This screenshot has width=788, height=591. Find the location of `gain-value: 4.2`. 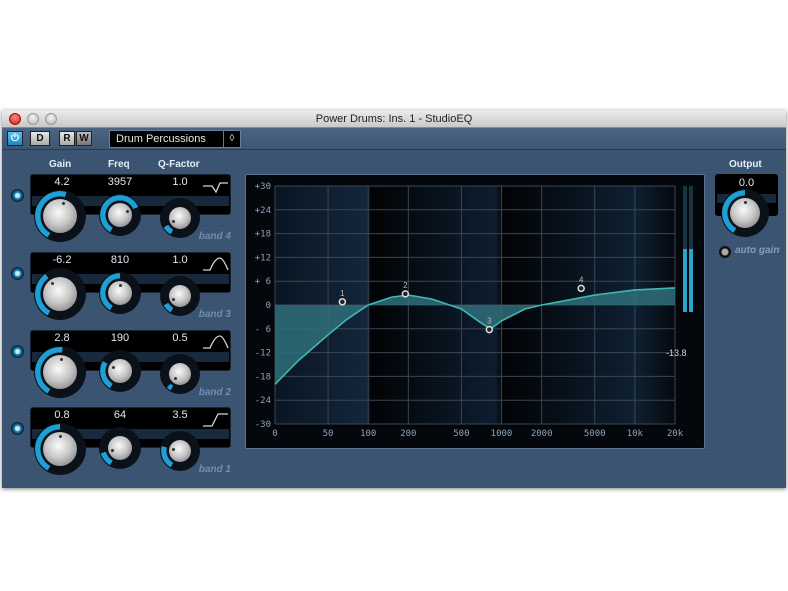

gain-value: 4.2 is located at coordinates (62, 182).